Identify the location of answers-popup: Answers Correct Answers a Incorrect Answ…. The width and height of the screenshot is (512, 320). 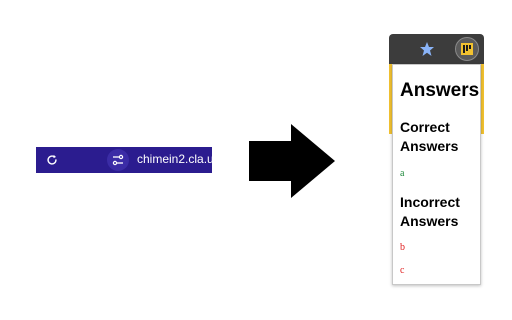
(436, 174).